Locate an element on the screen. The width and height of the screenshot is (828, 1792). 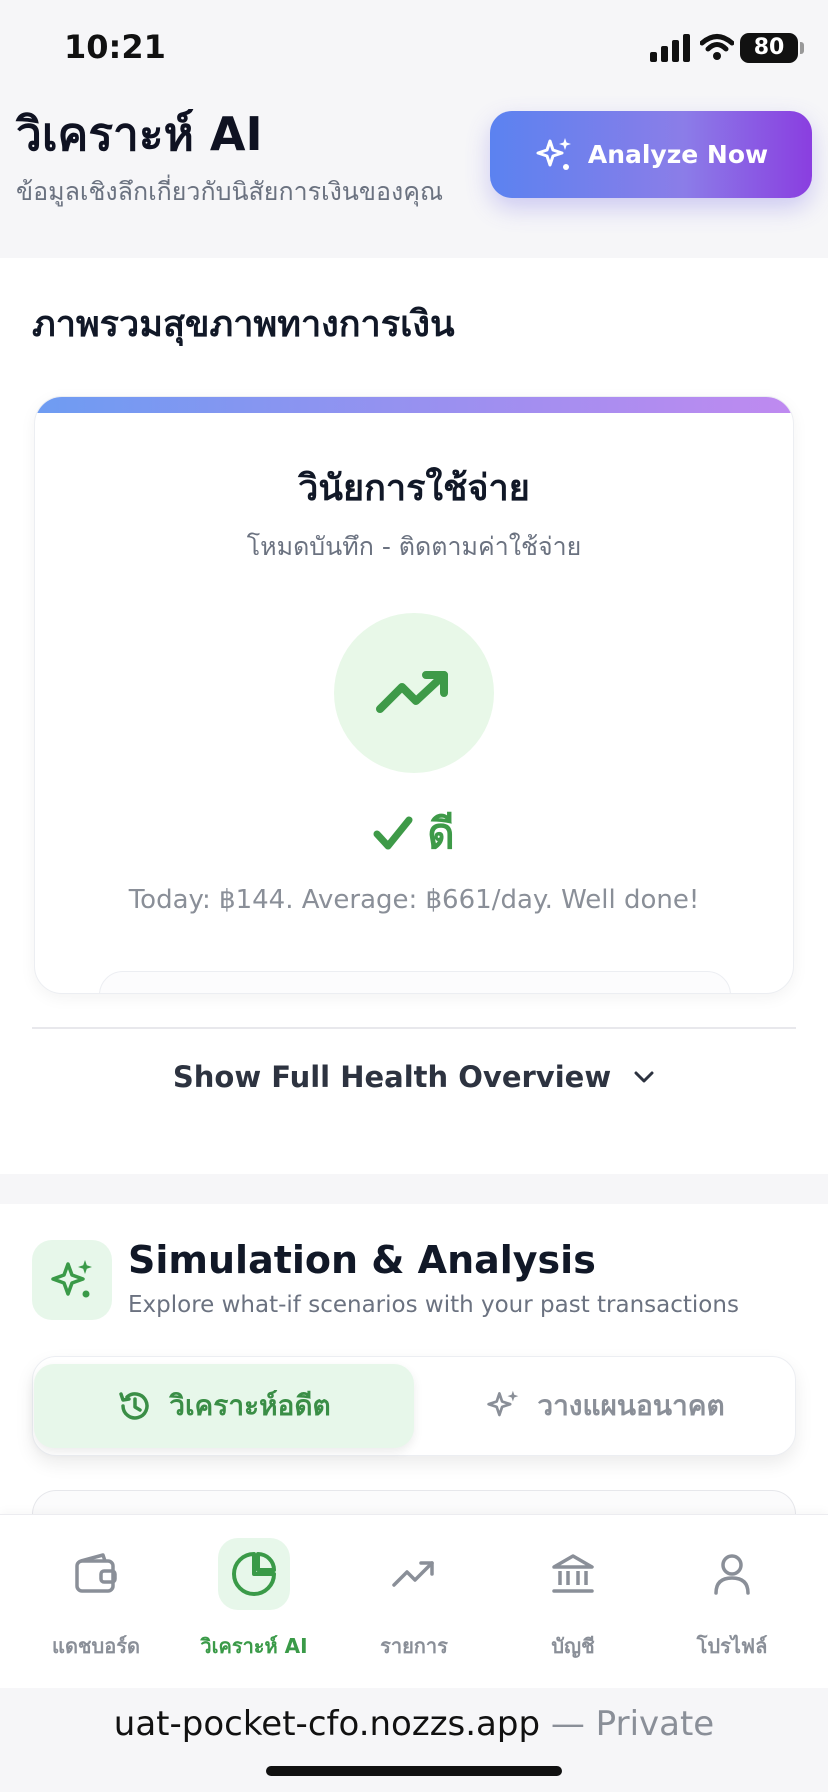
page-subtitle: ข้อมูลเชิงลึกเกี่ยวกับนิสัยการเงินของคุณ is located at coordinates (230, 191).